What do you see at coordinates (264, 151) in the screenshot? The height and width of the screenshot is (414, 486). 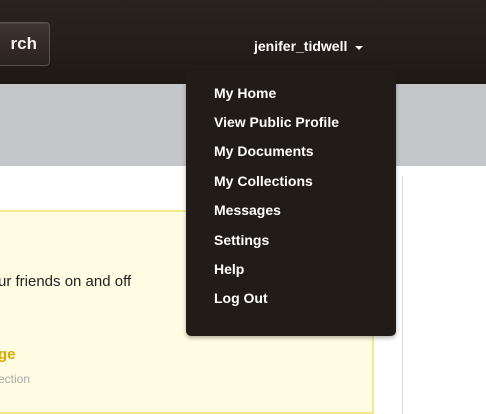 I see `menu-item-my-documents: My Documents` at bounding box center [264, 151].